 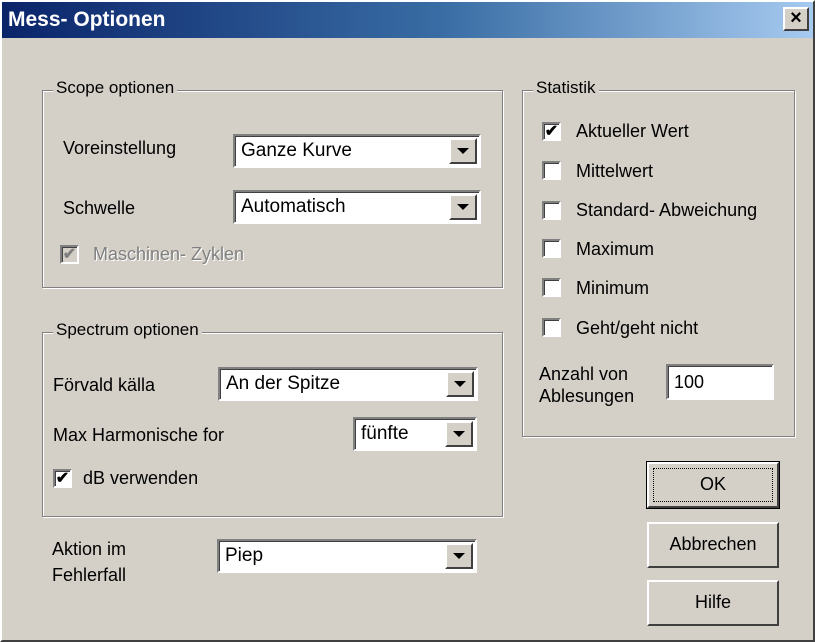 I want to click on standard-abweichung-checkbox, so click(x=551, y=210).